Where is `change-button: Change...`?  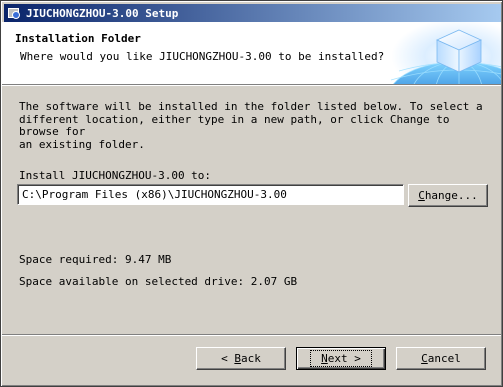
change-button: Change... is located at coordinates (448, 195).